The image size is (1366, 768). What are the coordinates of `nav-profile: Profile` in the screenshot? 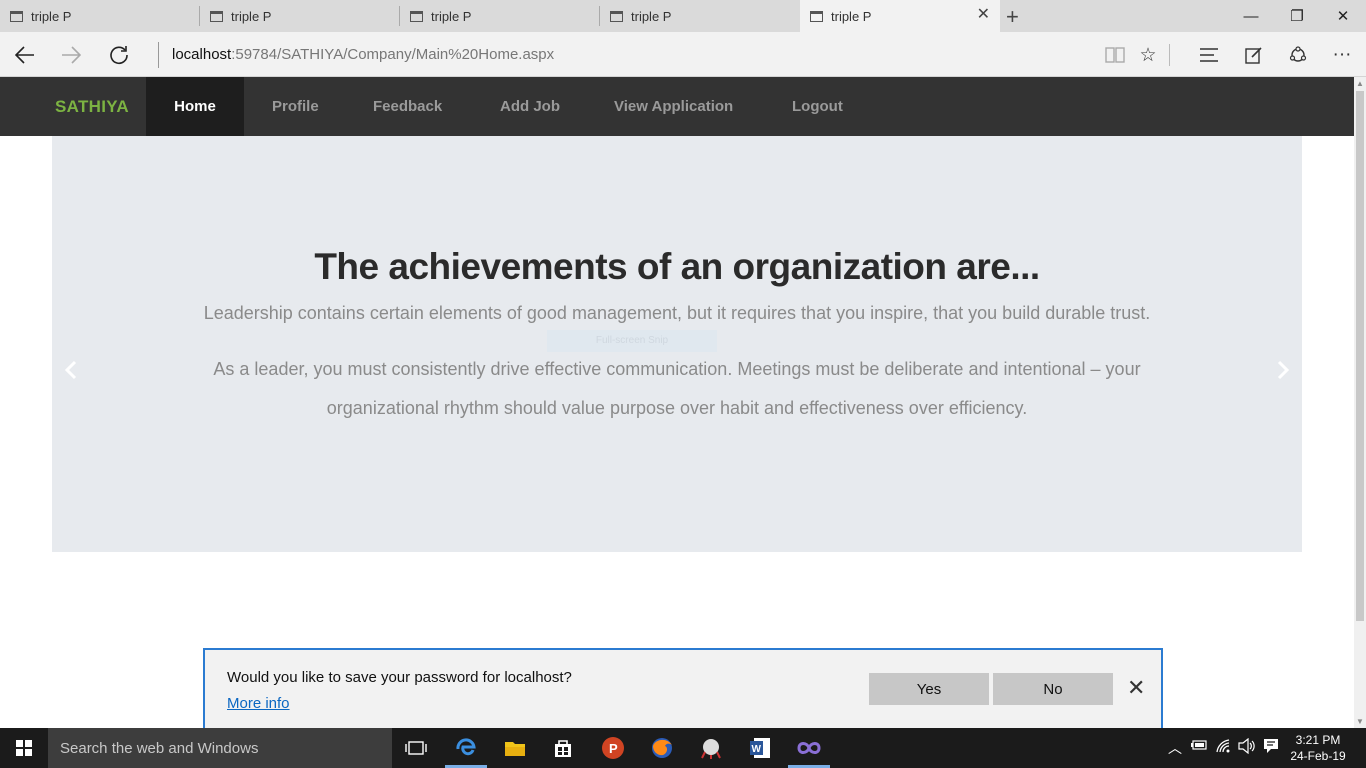 It's located at (295, 106).